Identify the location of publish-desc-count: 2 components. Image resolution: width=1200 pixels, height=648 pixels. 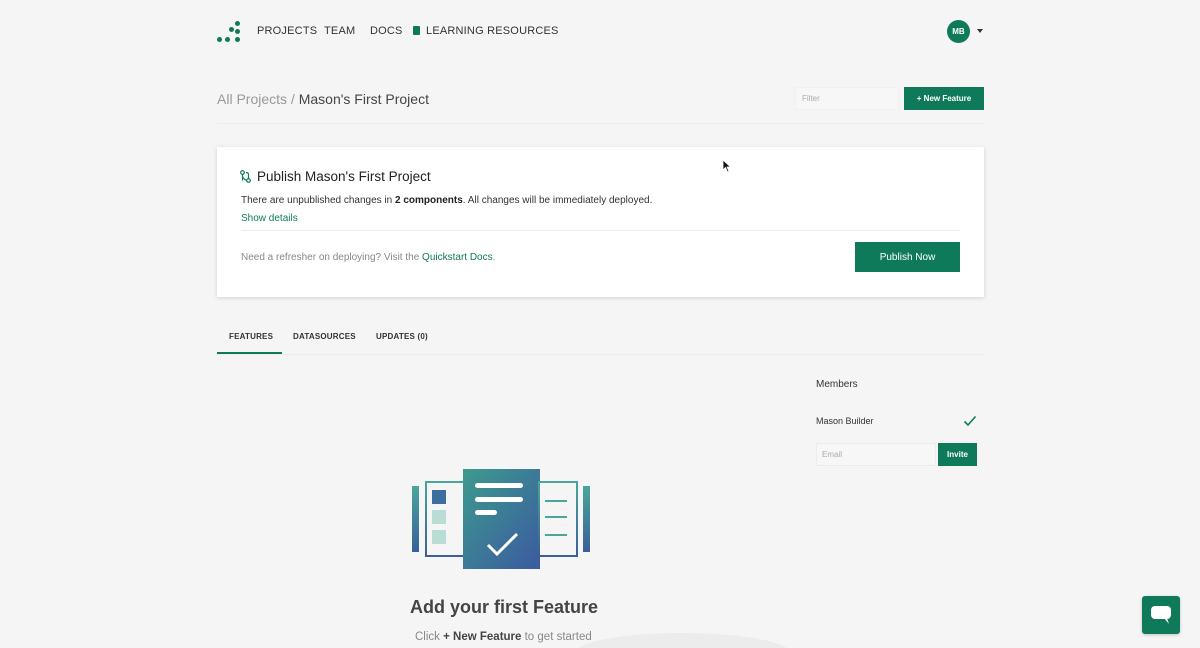
(429, 200).